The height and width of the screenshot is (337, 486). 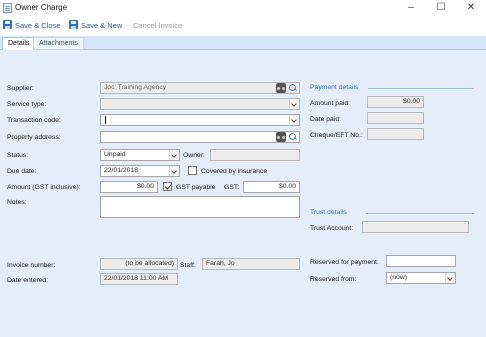 What do you see at coordinates (243, 8) in the screenshot?
I see `title-bar: Owner Charge – ☐ ✕` at bounding box center [243, 8].